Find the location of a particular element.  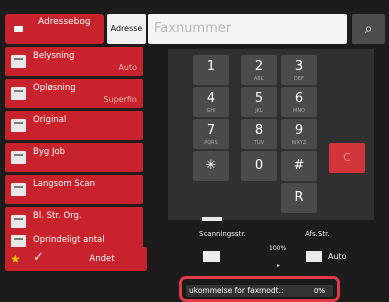

key-digit: R is located at coordinates (299, 197).